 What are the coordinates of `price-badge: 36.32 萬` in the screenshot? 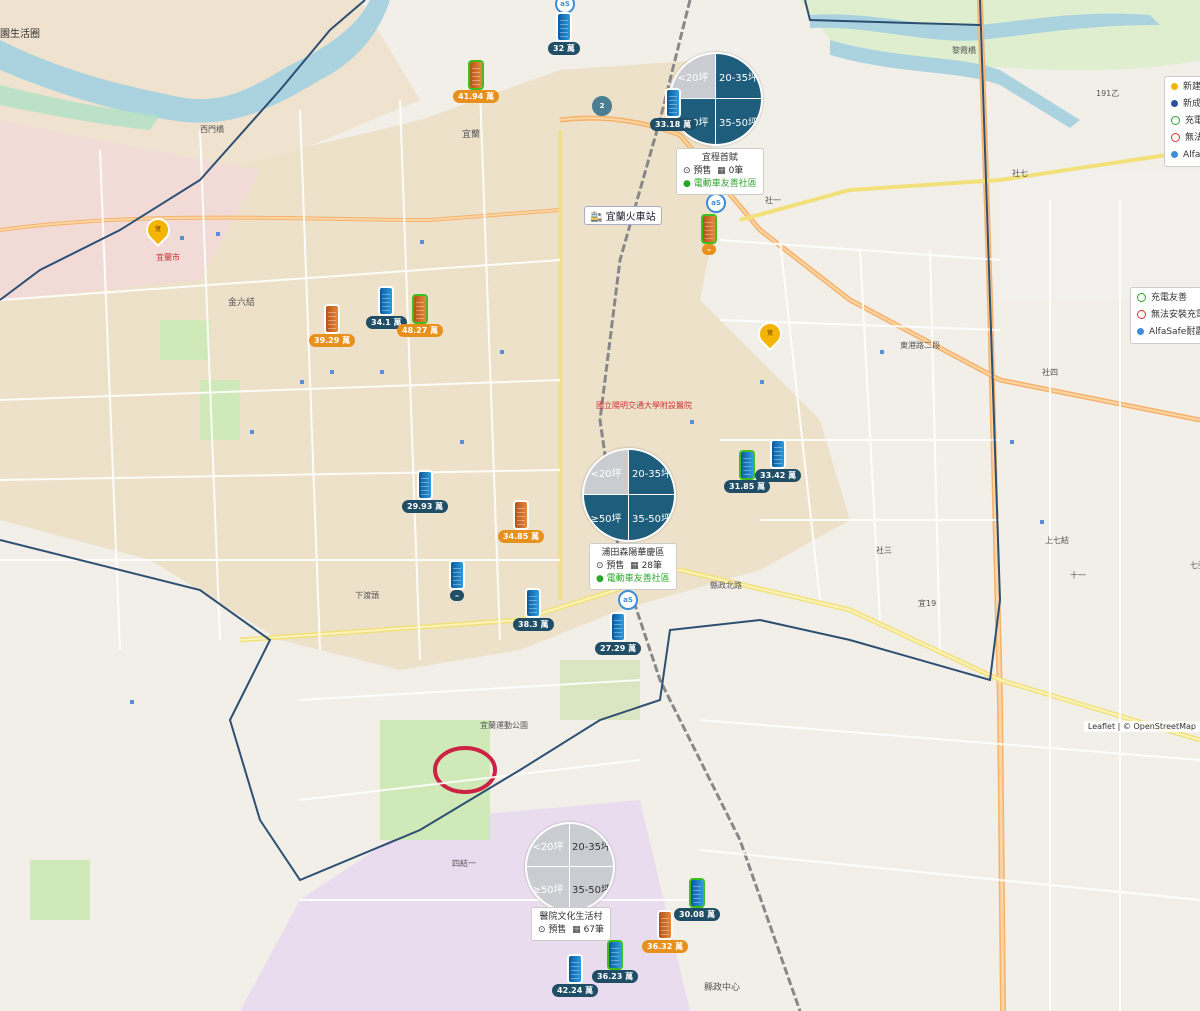 It's located at (665, 946).